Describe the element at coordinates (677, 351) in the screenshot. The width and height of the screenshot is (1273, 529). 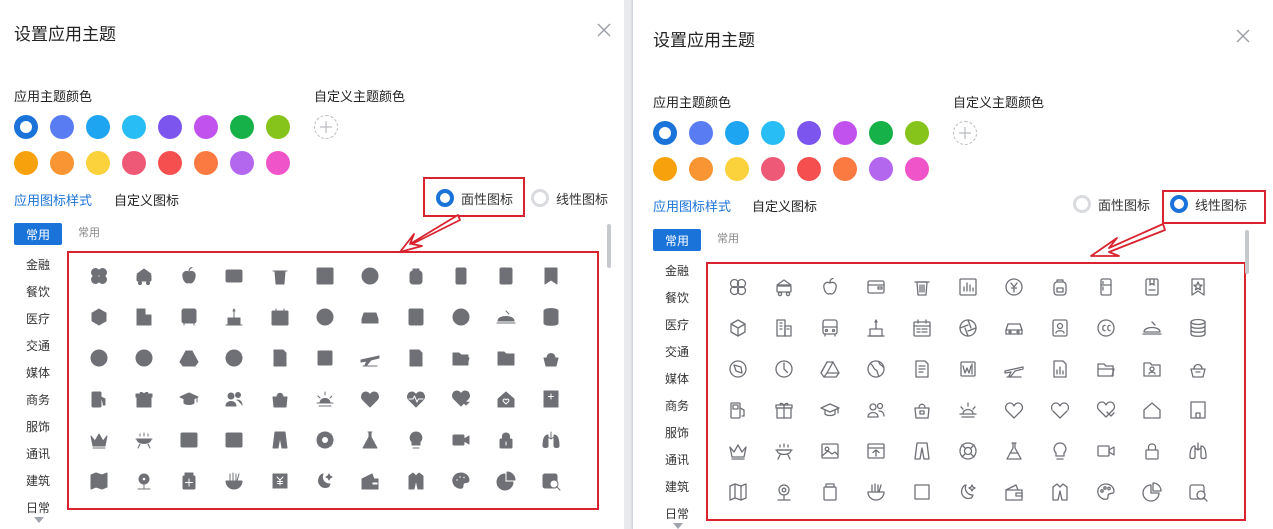
I see `category-item: 交通` at that location.